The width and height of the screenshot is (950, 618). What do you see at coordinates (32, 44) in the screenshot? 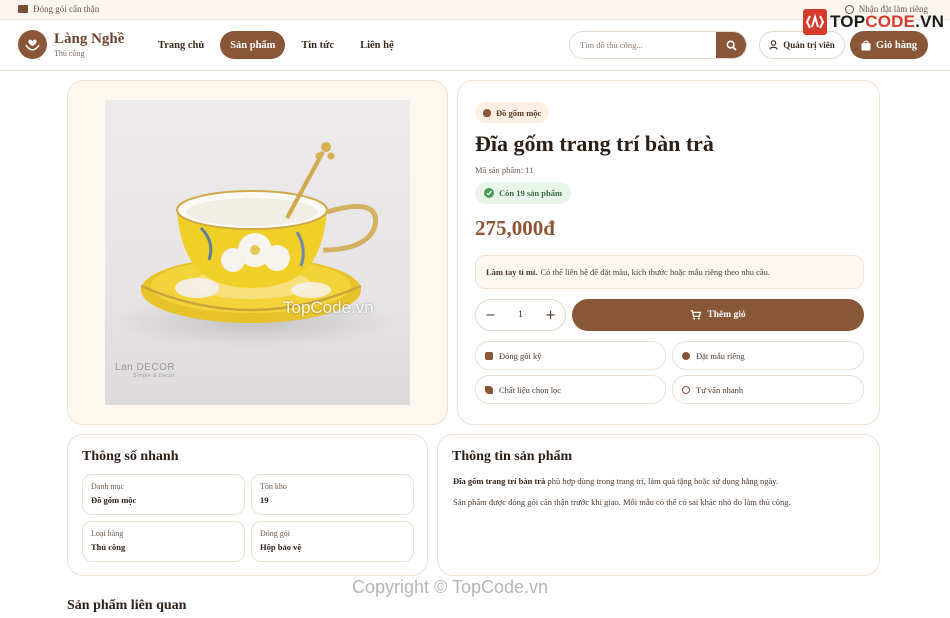
I see `hands-heart-icon` at bounding box center [32, 44].